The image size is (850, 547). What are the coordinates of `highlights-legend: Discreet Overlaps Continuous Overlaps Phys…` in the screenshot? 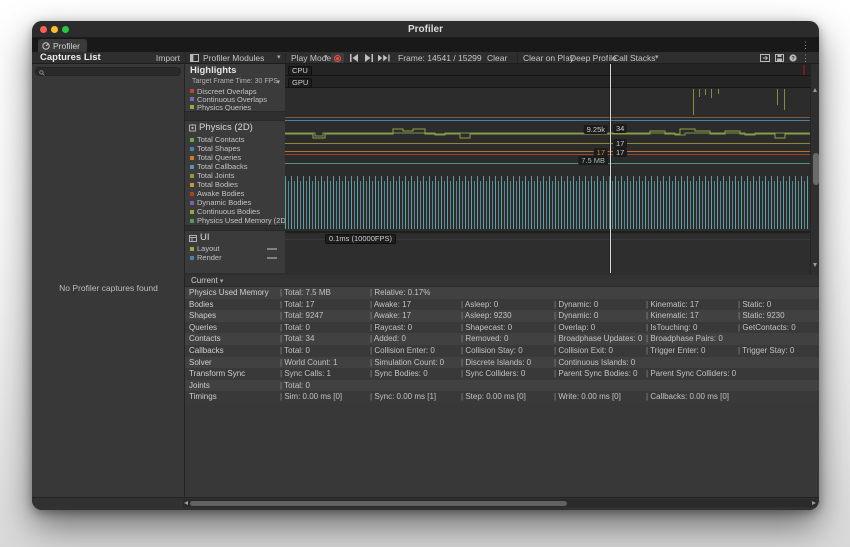 It's located at (235, 99).